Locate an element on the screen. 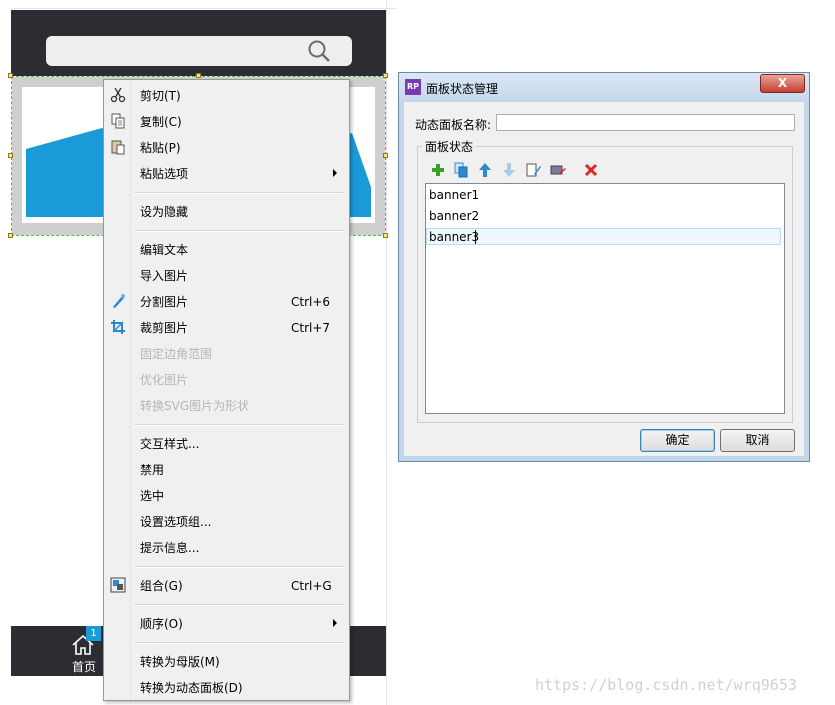 The image size is (835, 705). app-logo-icon: RP is located at coordinates (413, 87).